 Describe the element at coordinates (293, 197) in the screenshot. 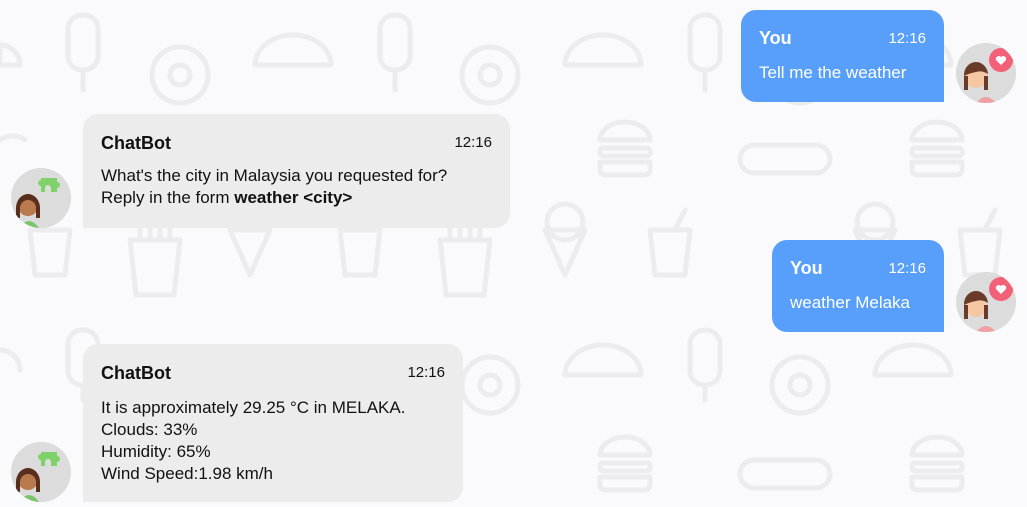

I see `message-text-bold: weather <city>` at that location.